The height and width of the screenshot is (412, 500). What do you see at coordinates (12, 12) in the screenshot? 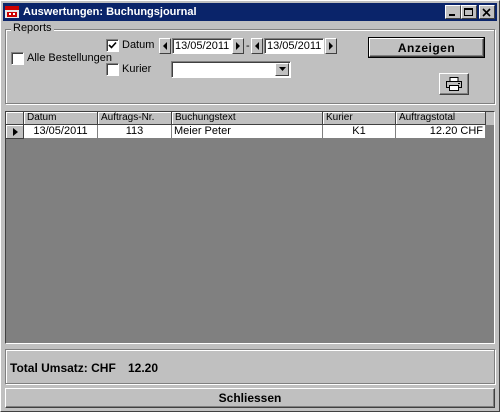
I see `app-icon` at bounding box center [12, 12].